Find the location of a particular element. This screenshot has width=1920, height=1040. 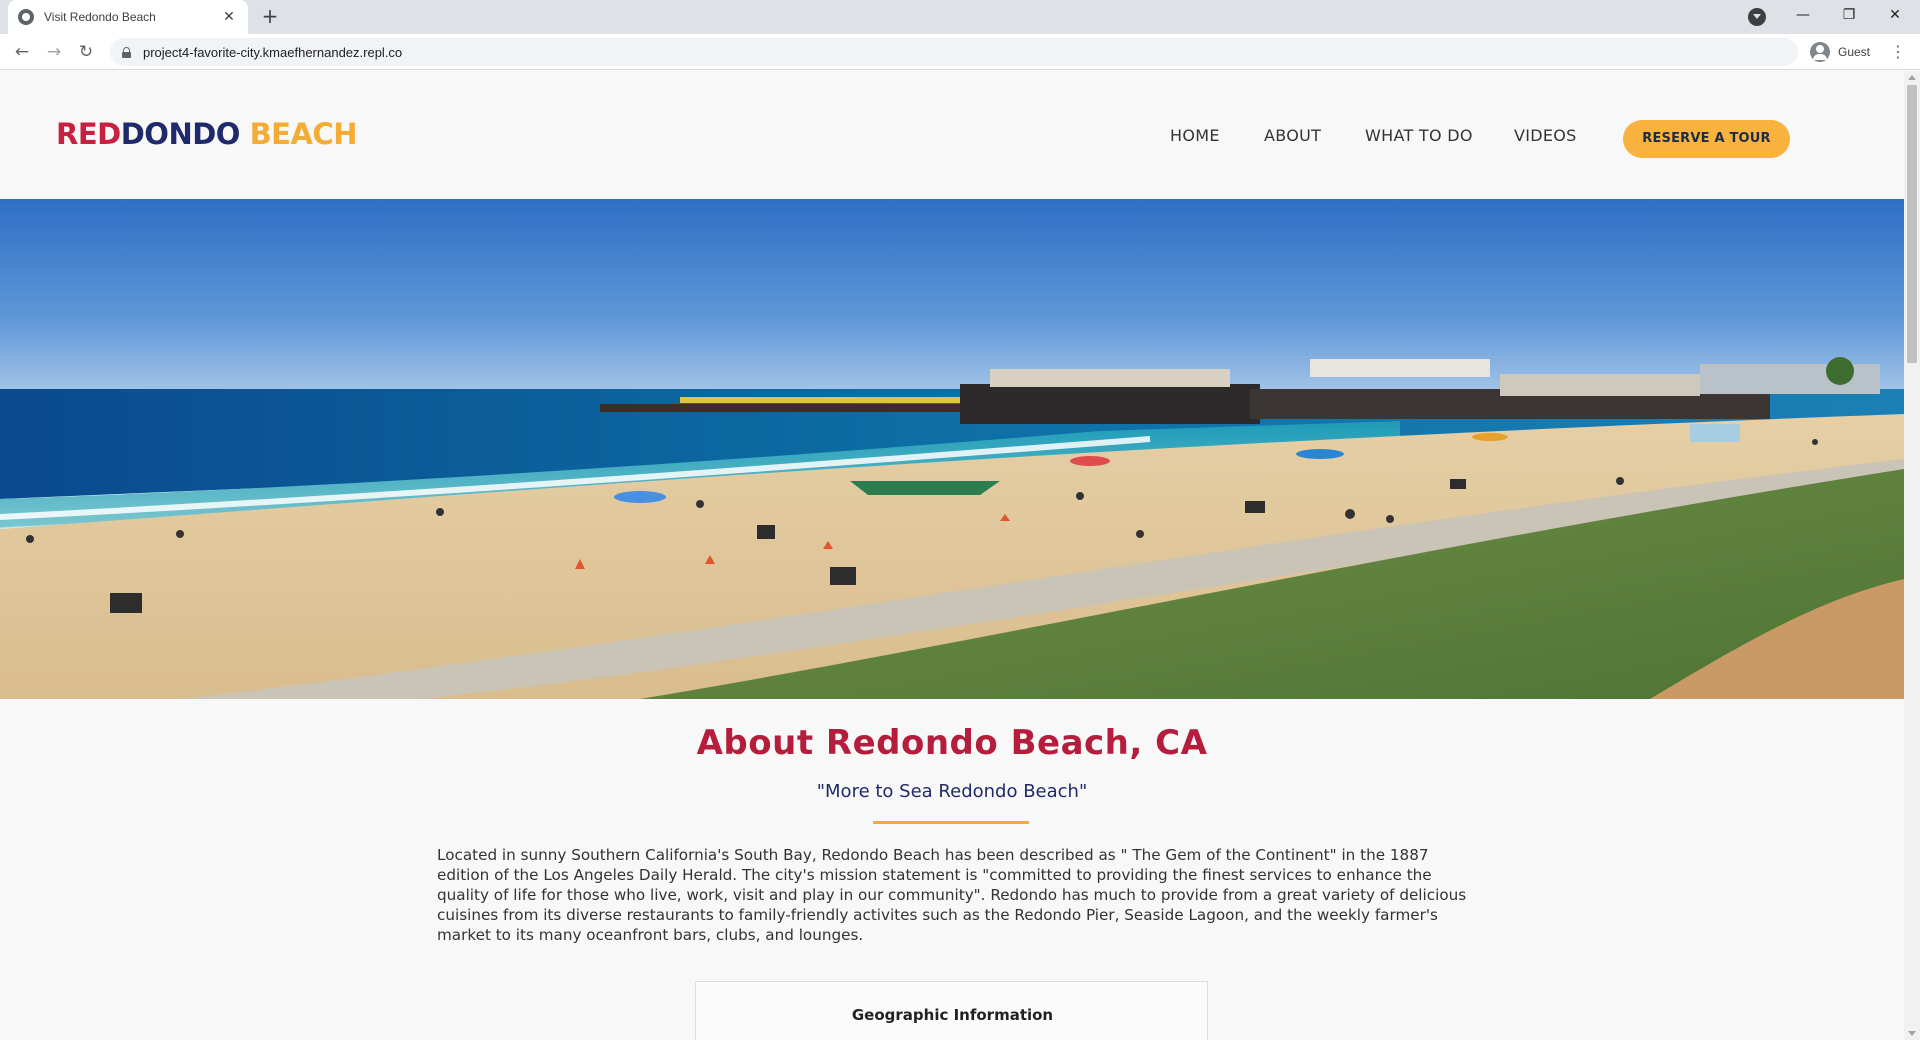

logo-yellow-part: BEACH is located at coordinates (303, 134).